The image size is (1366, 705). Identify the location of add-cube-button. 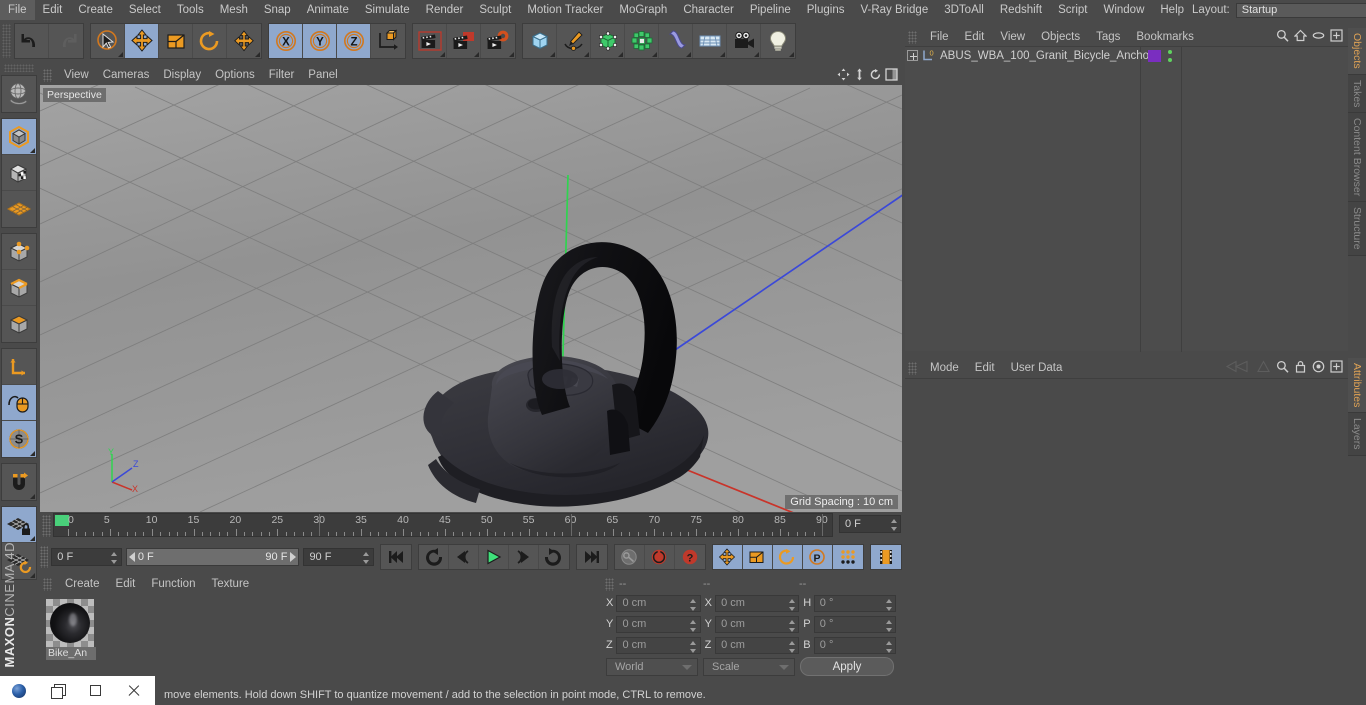
(540, 41).